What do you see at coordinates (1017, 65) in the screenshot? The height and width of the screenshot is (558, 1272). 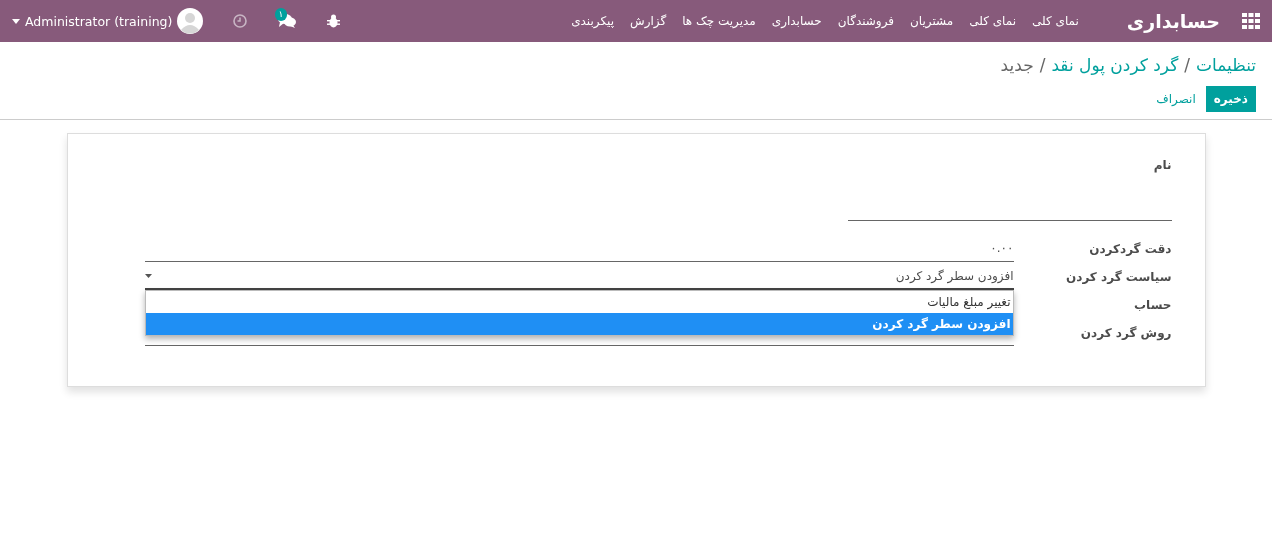 I see `current-page-title: جدید` at bounding box center [1017, 65].